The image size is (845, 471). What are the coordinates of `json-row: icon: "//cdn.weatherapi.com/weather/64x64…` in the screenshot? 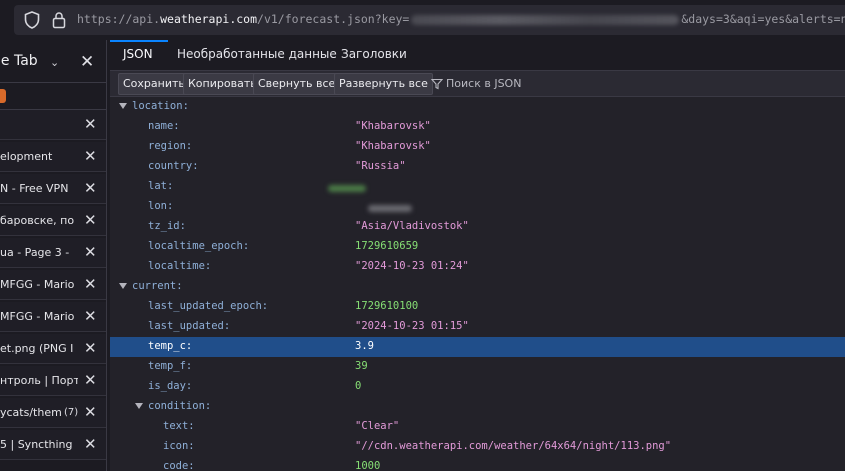 It's located at (477, 447).